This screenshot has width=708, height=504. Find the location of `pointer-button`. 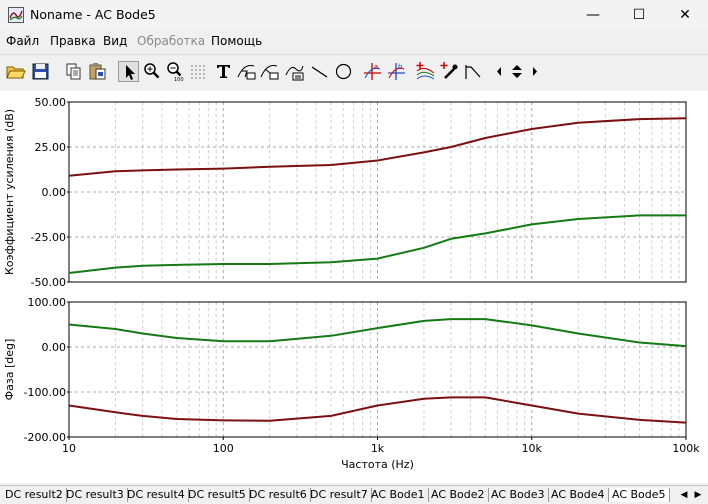

pointer-button is located at coordinates (128, 71).